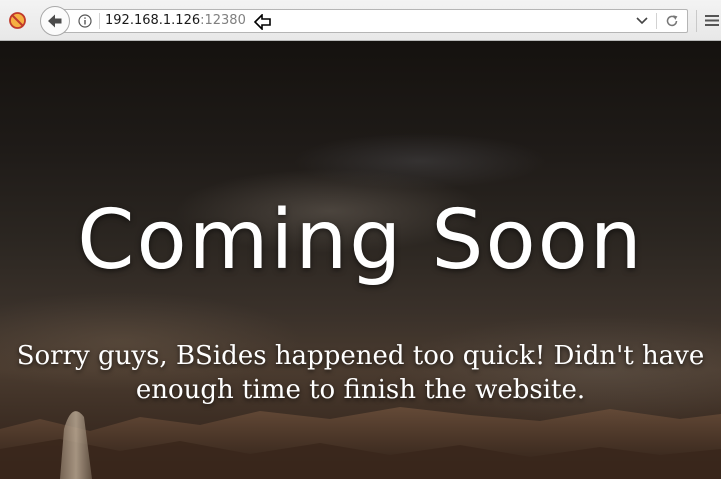 This screenshot has height=479, width=721. I want to click on reload-separator, so click(656, 21).